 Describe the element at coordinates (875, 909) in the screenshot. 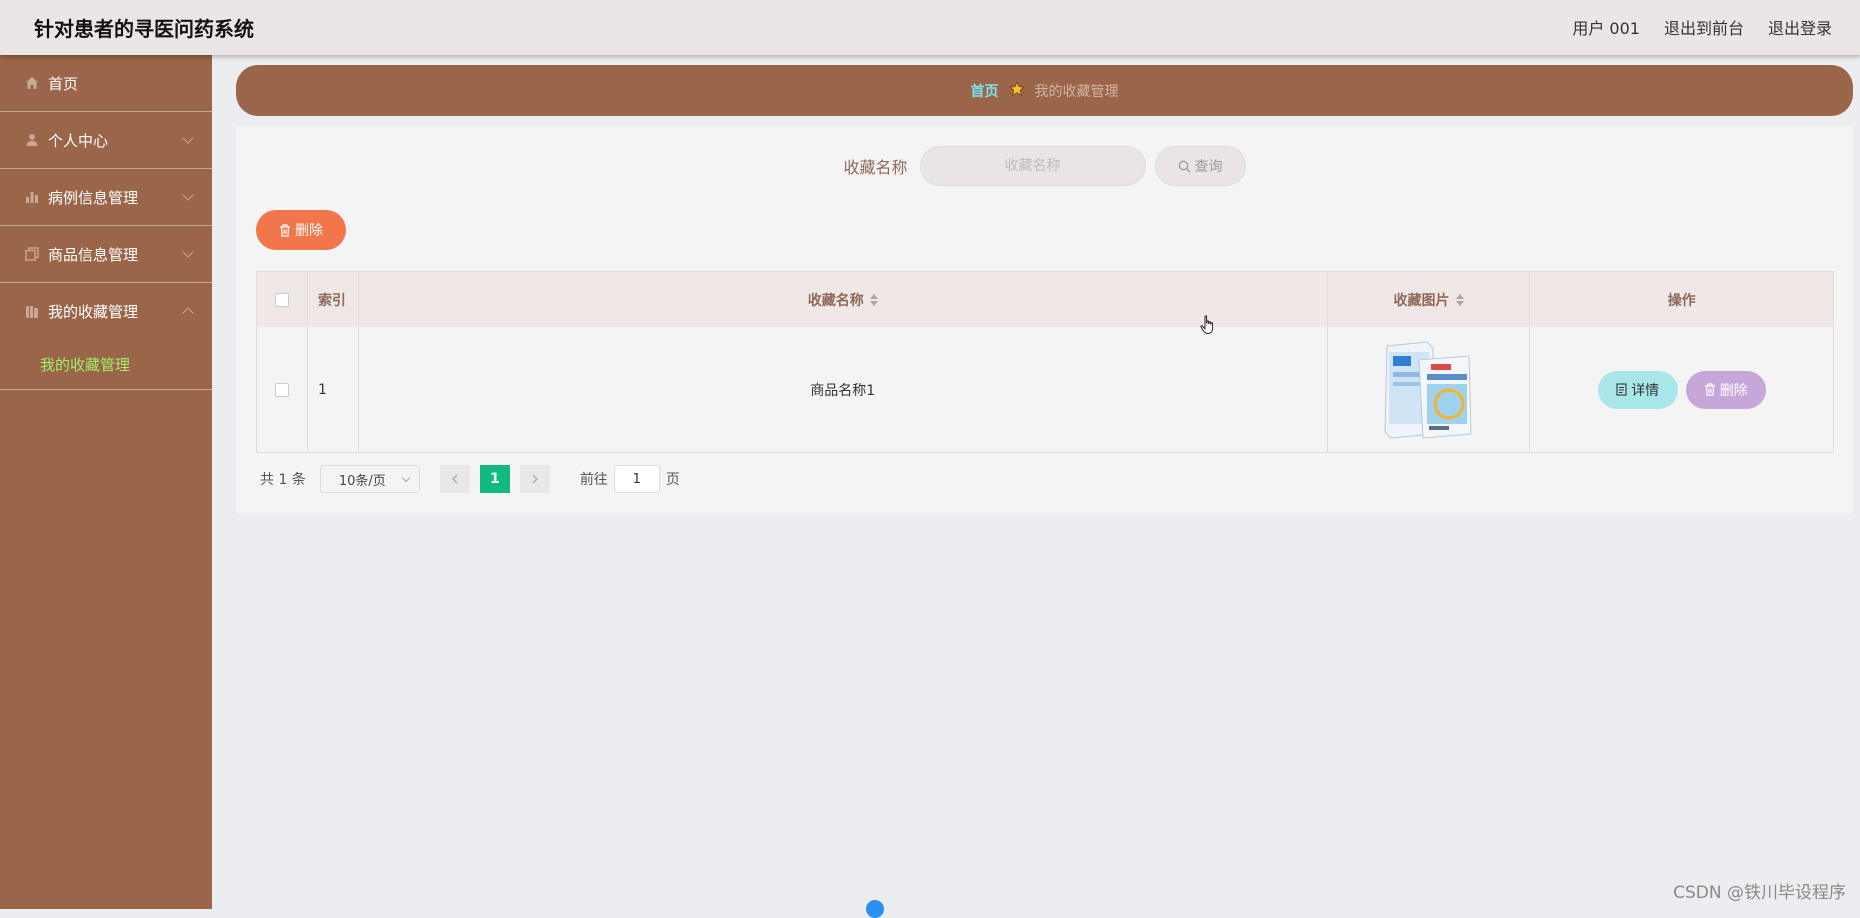

I see `loading-indicator` at that location.